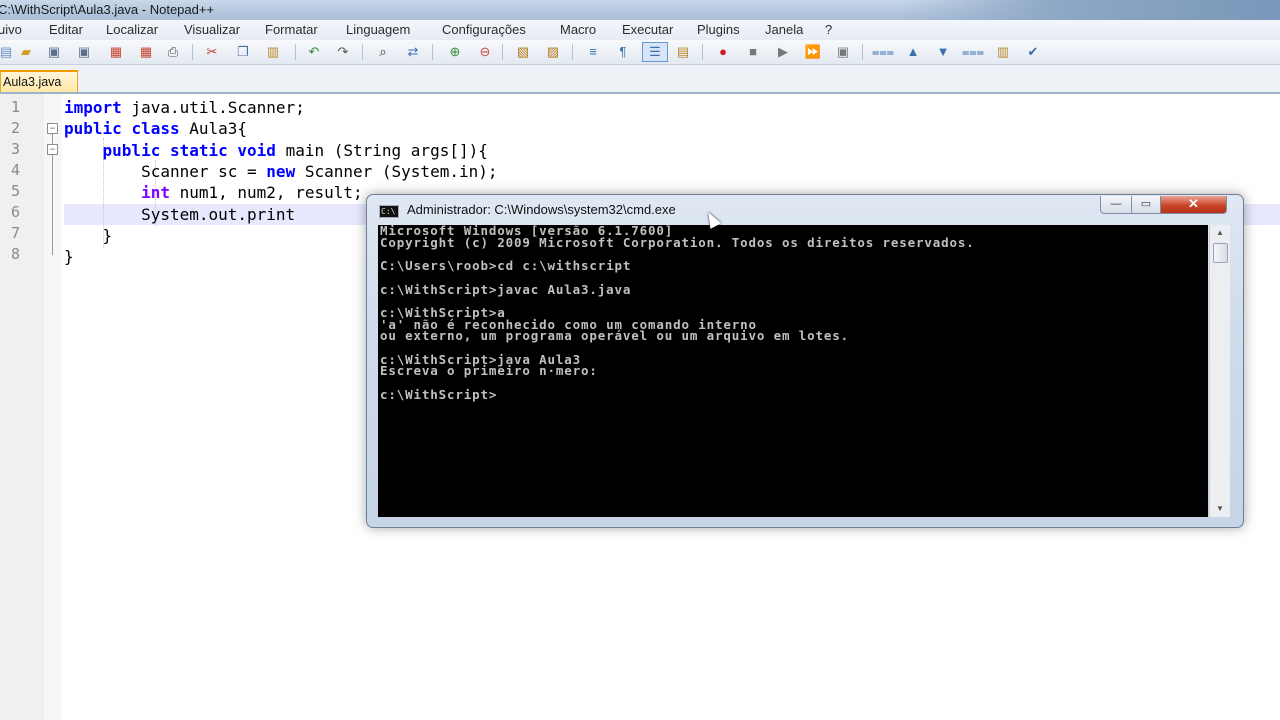 The height and width of the screenshot is (720, 1280). What do you see at coordinates (107, 9) in the screenshot?
I see `window-title: C:\WithScript\Aula3.java - Notepad++` at bounding box center [107, 9].